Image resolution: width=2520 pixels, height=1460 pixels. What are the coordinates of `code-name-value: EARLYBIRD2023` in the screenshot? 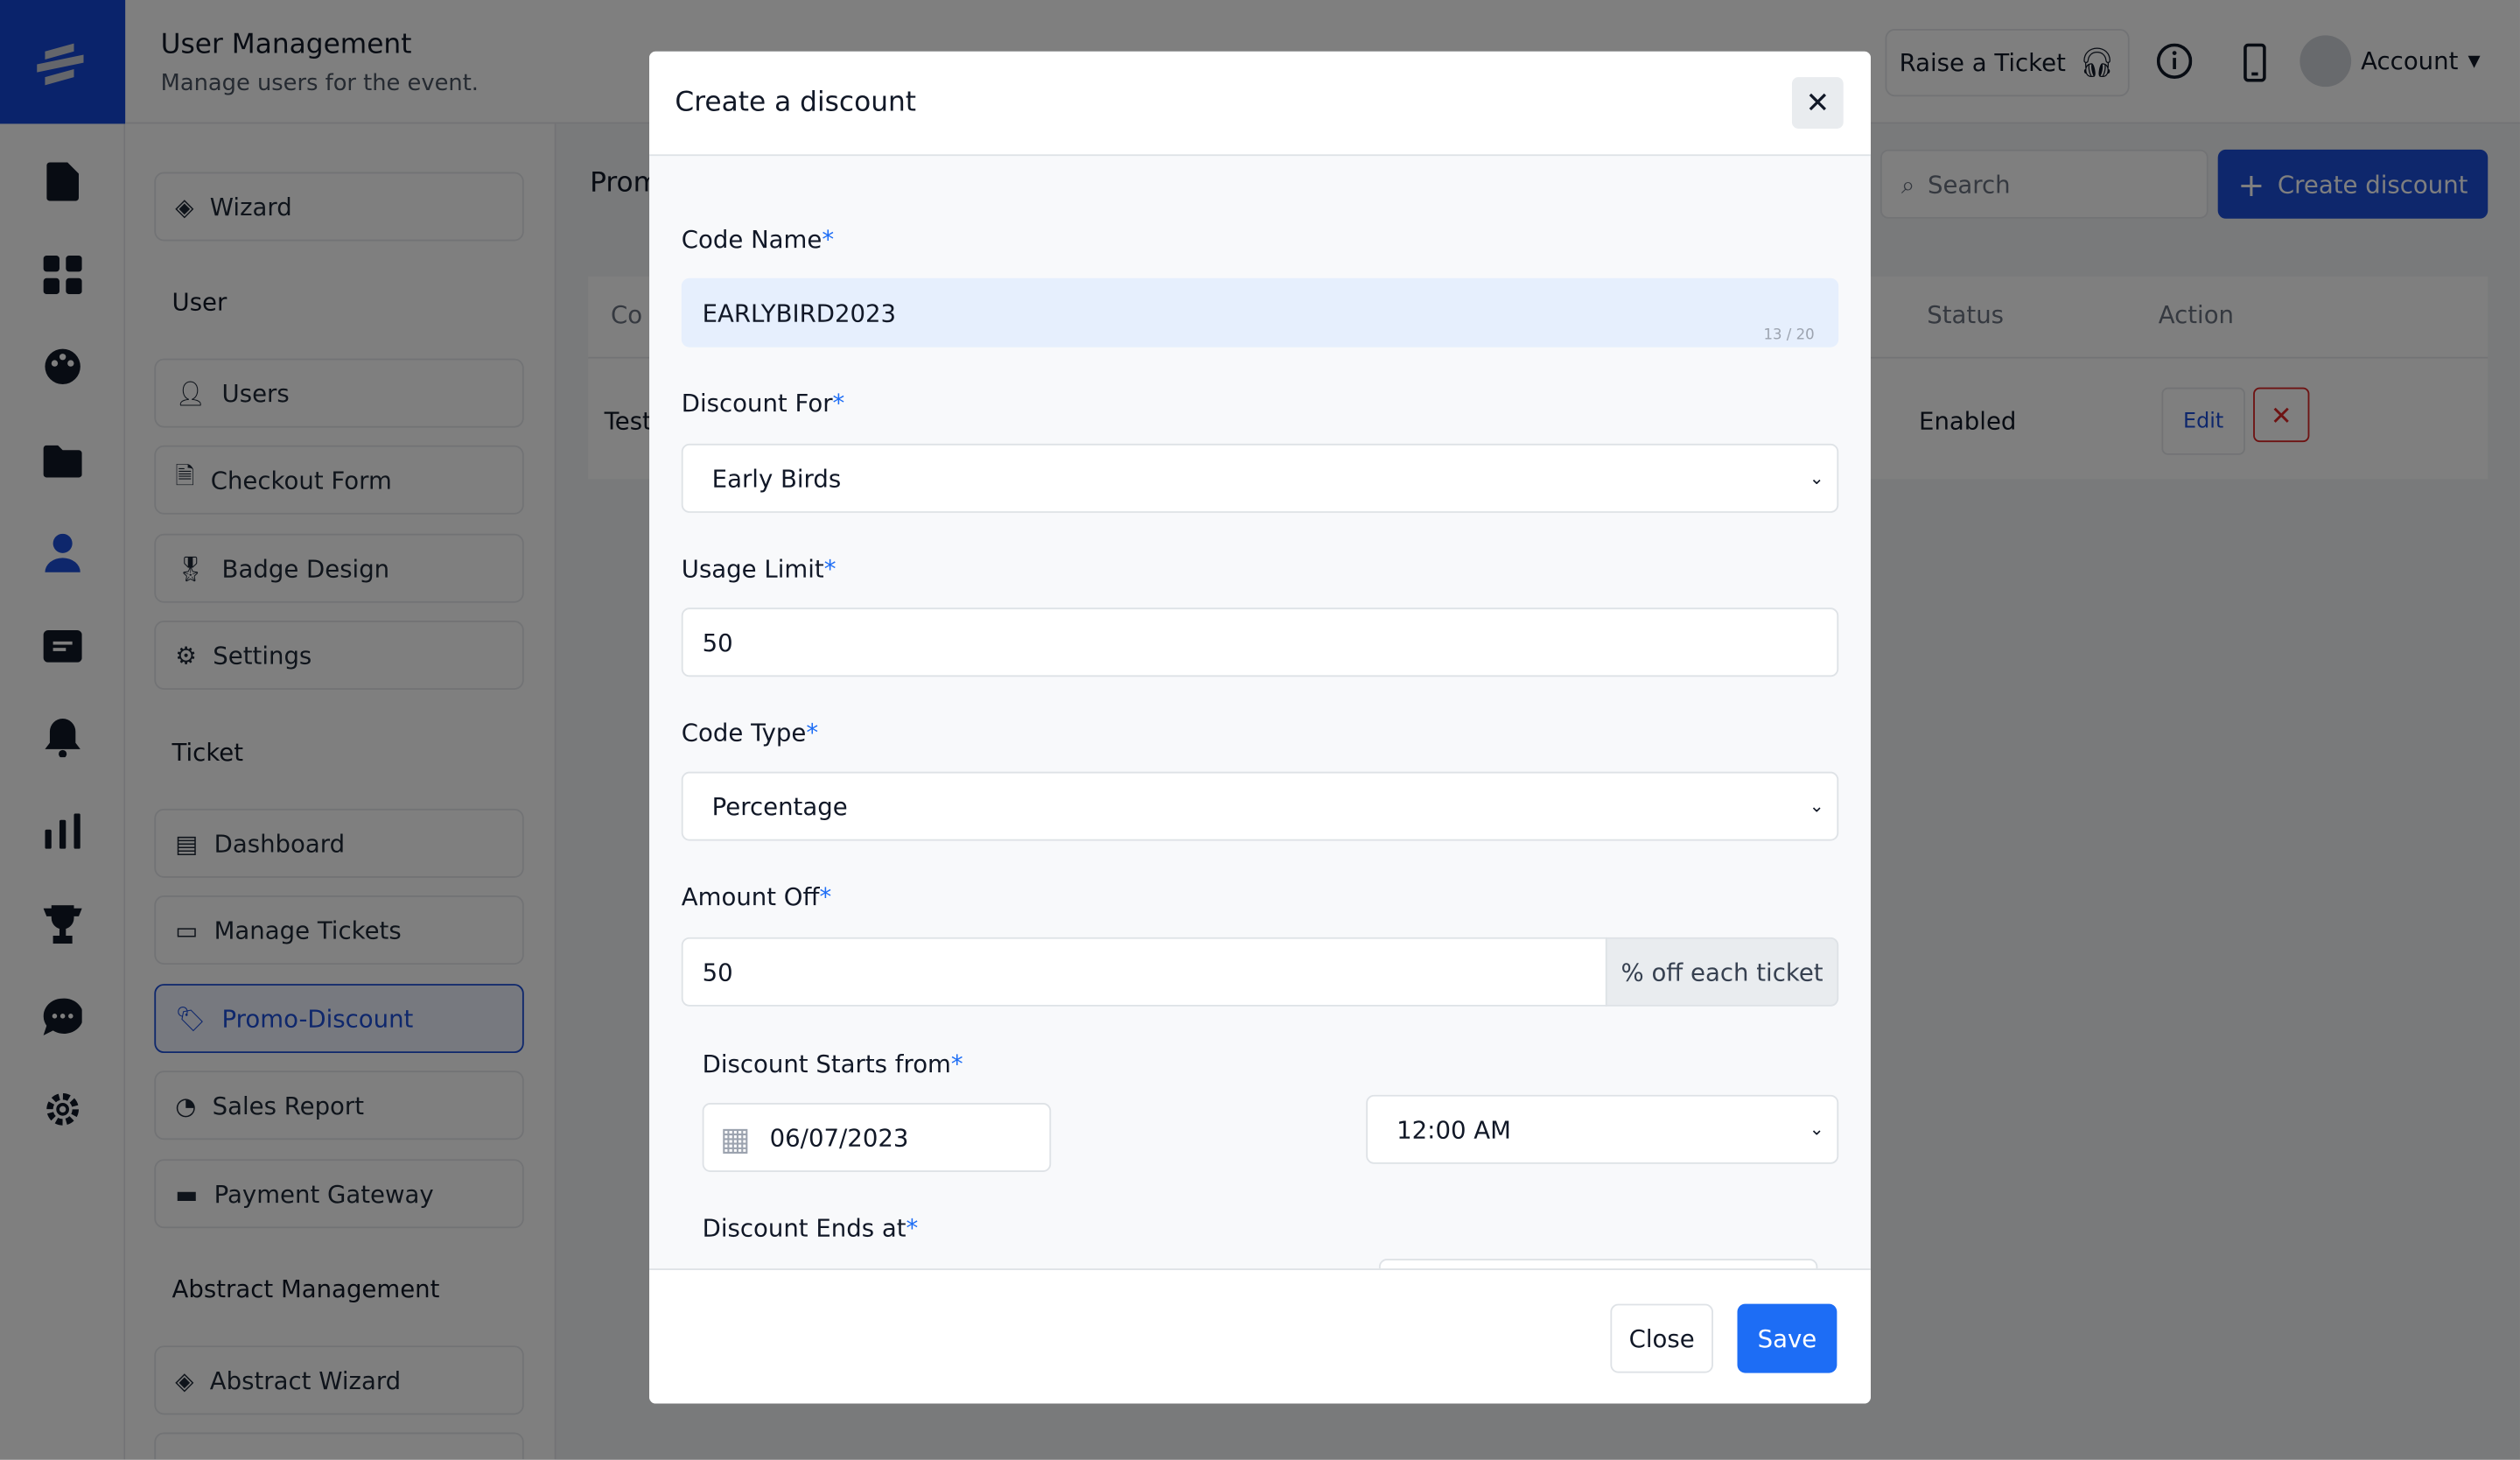 It's located at (799, 313).